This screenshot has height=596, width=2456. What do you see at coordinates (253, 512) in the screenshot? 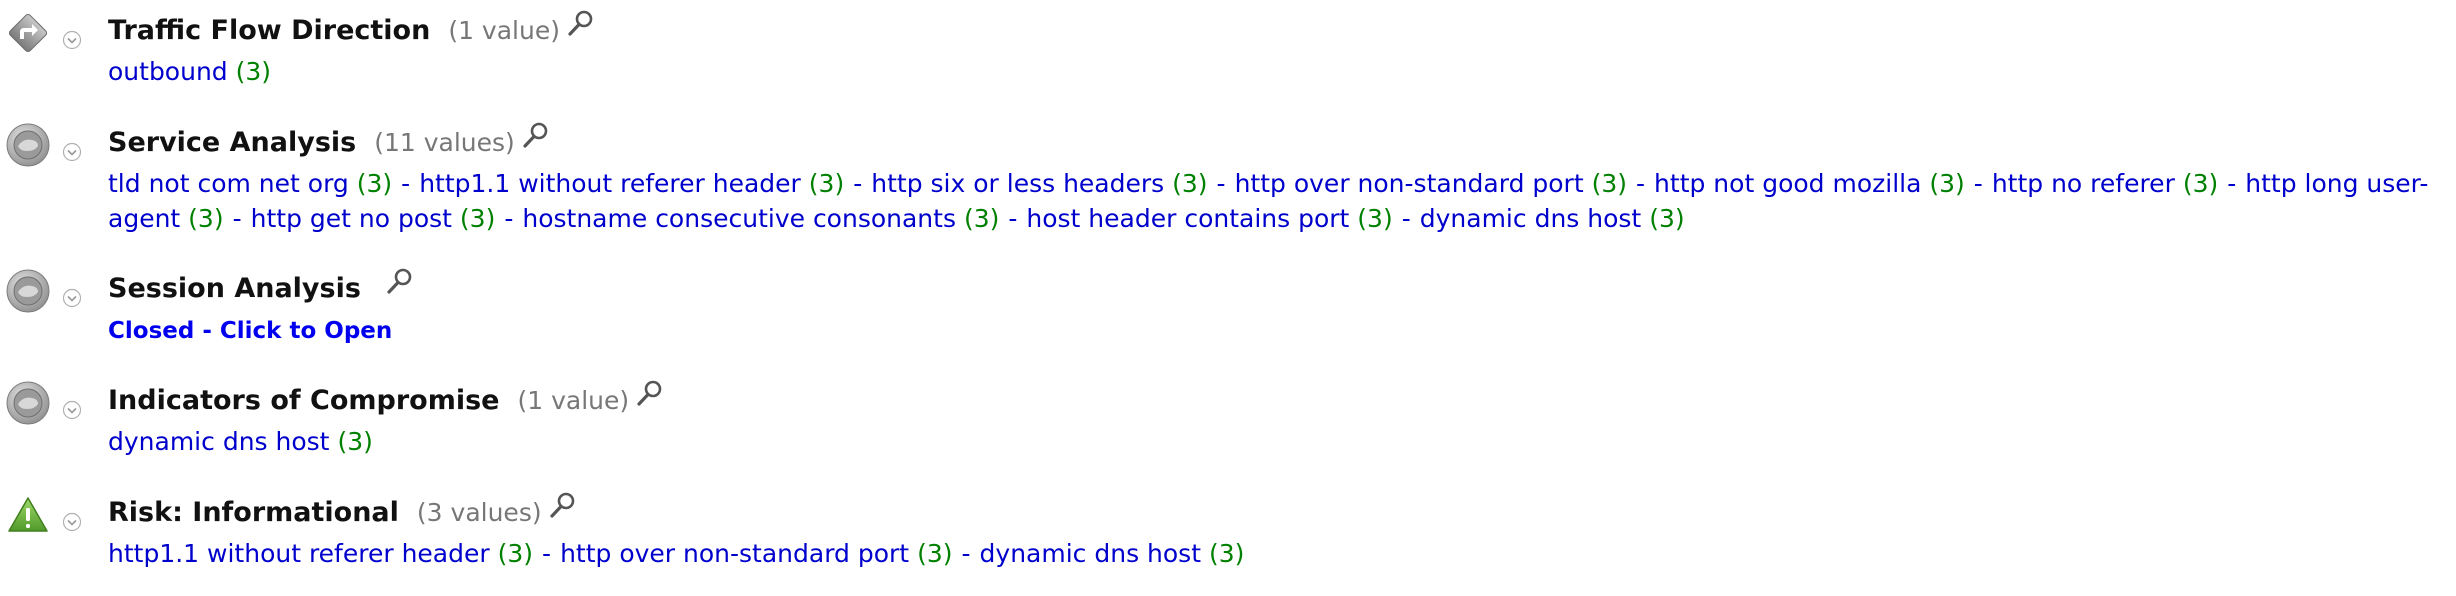
I see `section-title: Risk: Informational` at bounding box center [253, 512].